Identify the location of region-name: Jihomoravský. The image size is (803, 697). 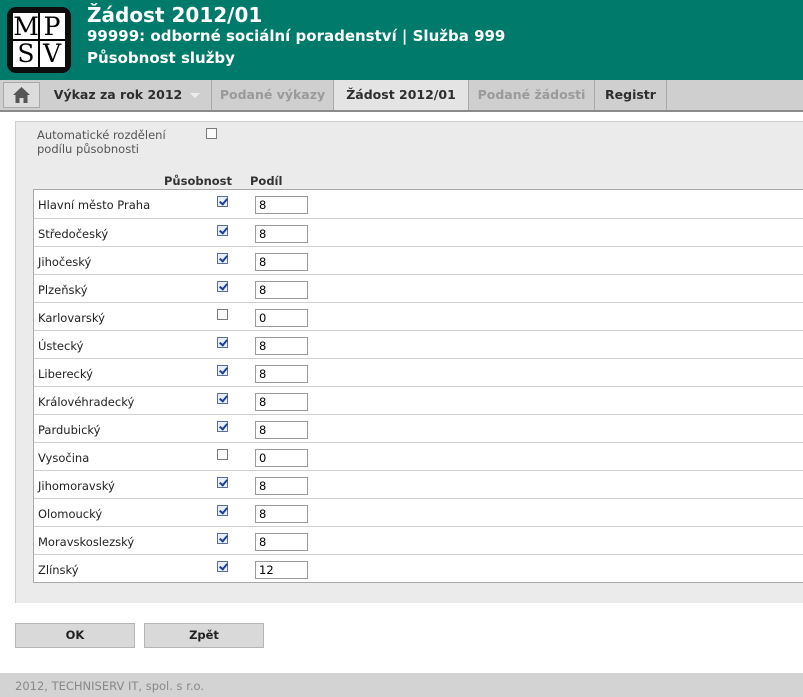
(76, 486).